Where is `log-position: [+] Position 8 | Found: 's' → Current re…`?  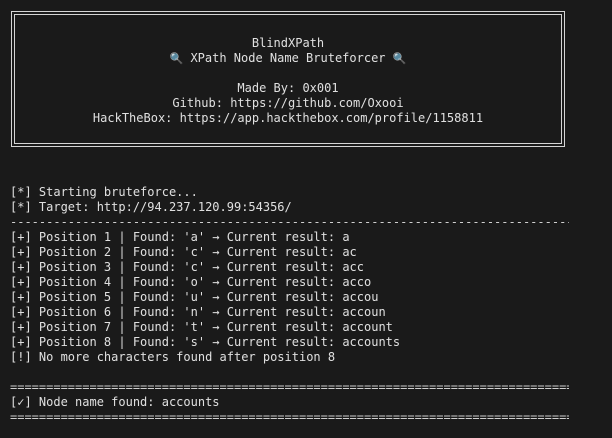
log-position: [+] Position 8 | Found: 's' → Current re… is located at coordinates (205, 342).